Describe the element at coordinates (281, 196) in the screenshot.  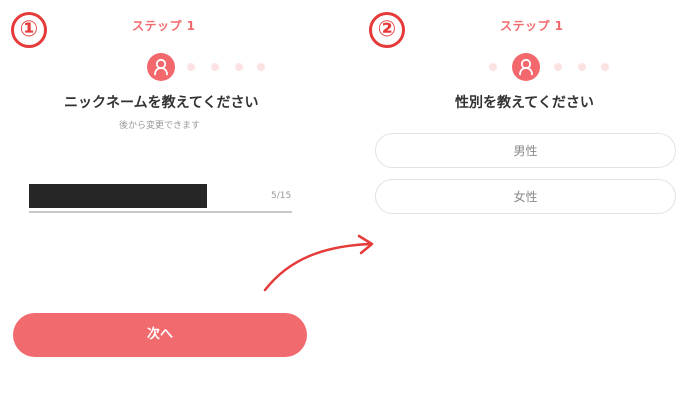
I see `character-counter: 5/15` at that location.